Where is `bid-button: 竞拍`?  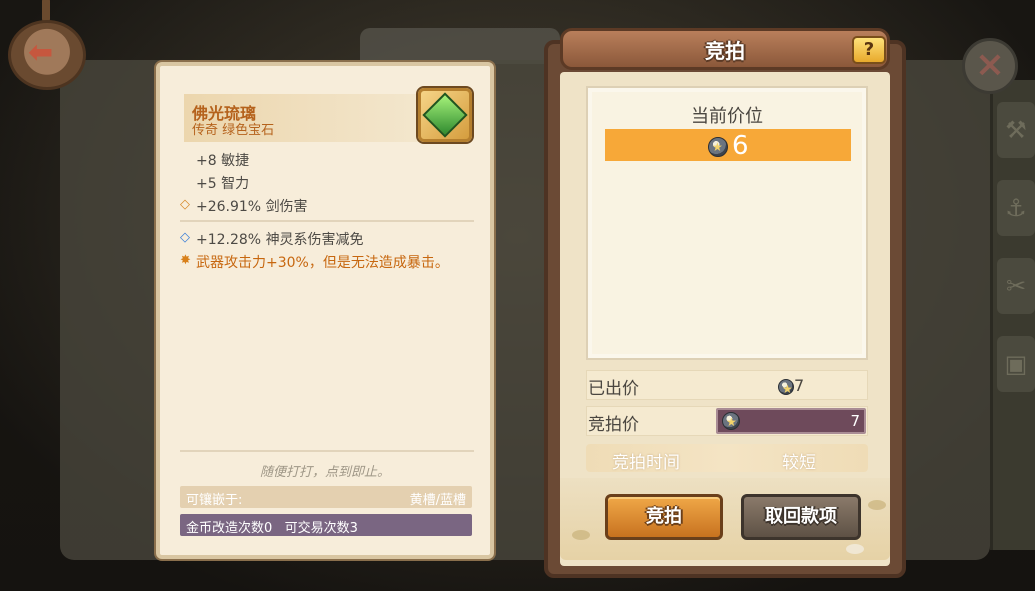
bid-button: 竞拍 is located at coordinates (664, 517).